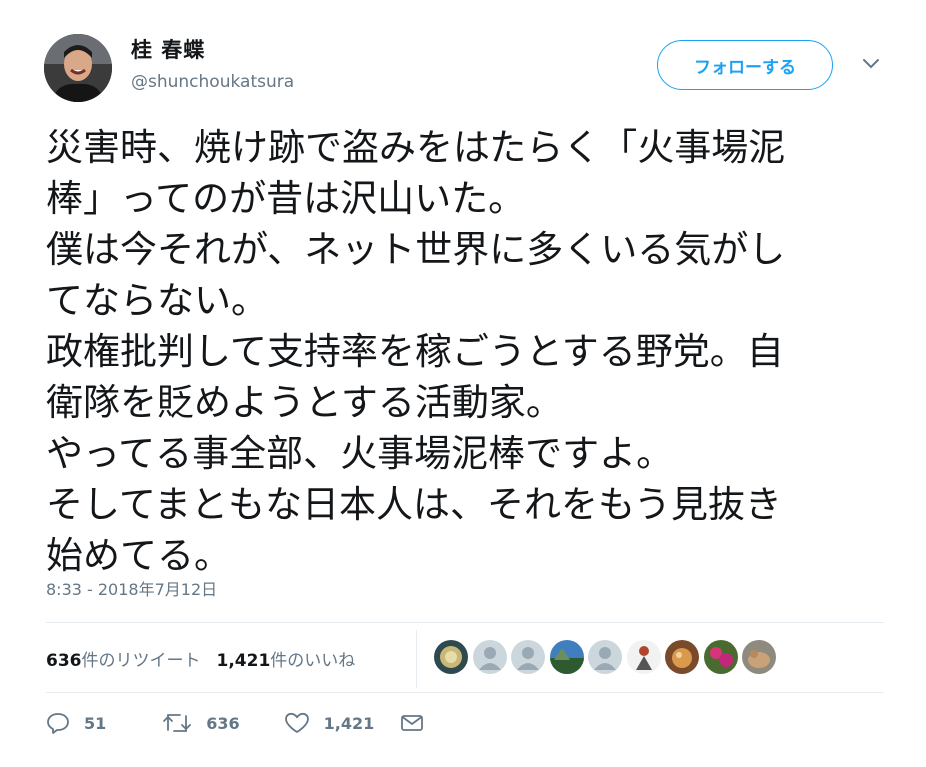 Image resolution: width=926 pixels, height=767 pixels. What do you see at coordinates (720, 657) in the screenshot?
I see `liker-avatar-flowers` at bounding box center [720, 657].